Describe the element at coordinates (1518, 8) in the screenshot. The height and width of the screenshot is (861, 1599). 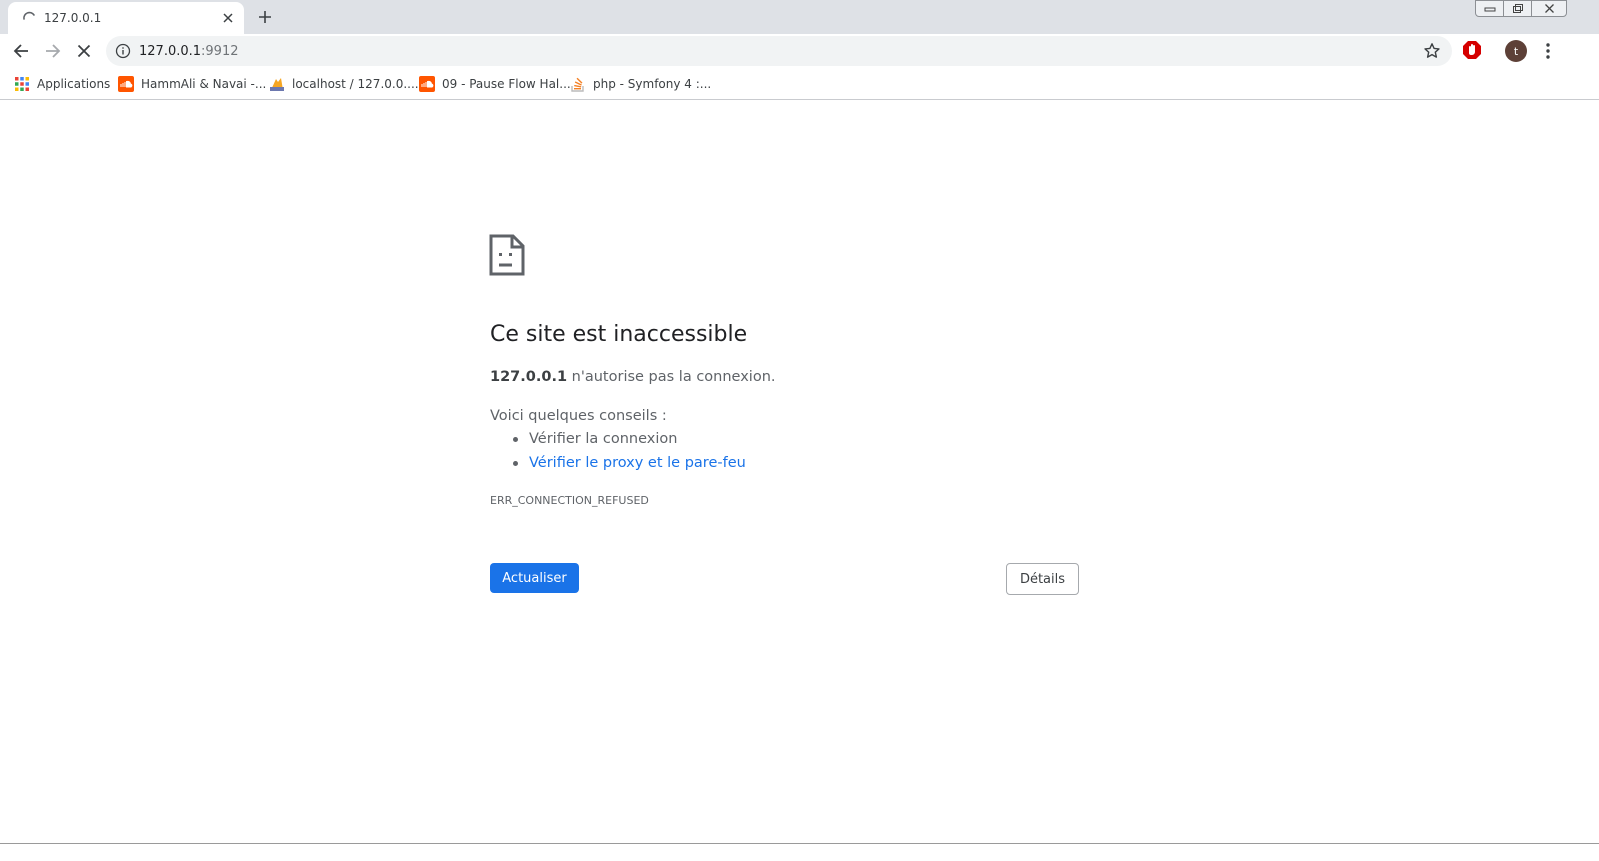
I see `window-restore-button` at that location.